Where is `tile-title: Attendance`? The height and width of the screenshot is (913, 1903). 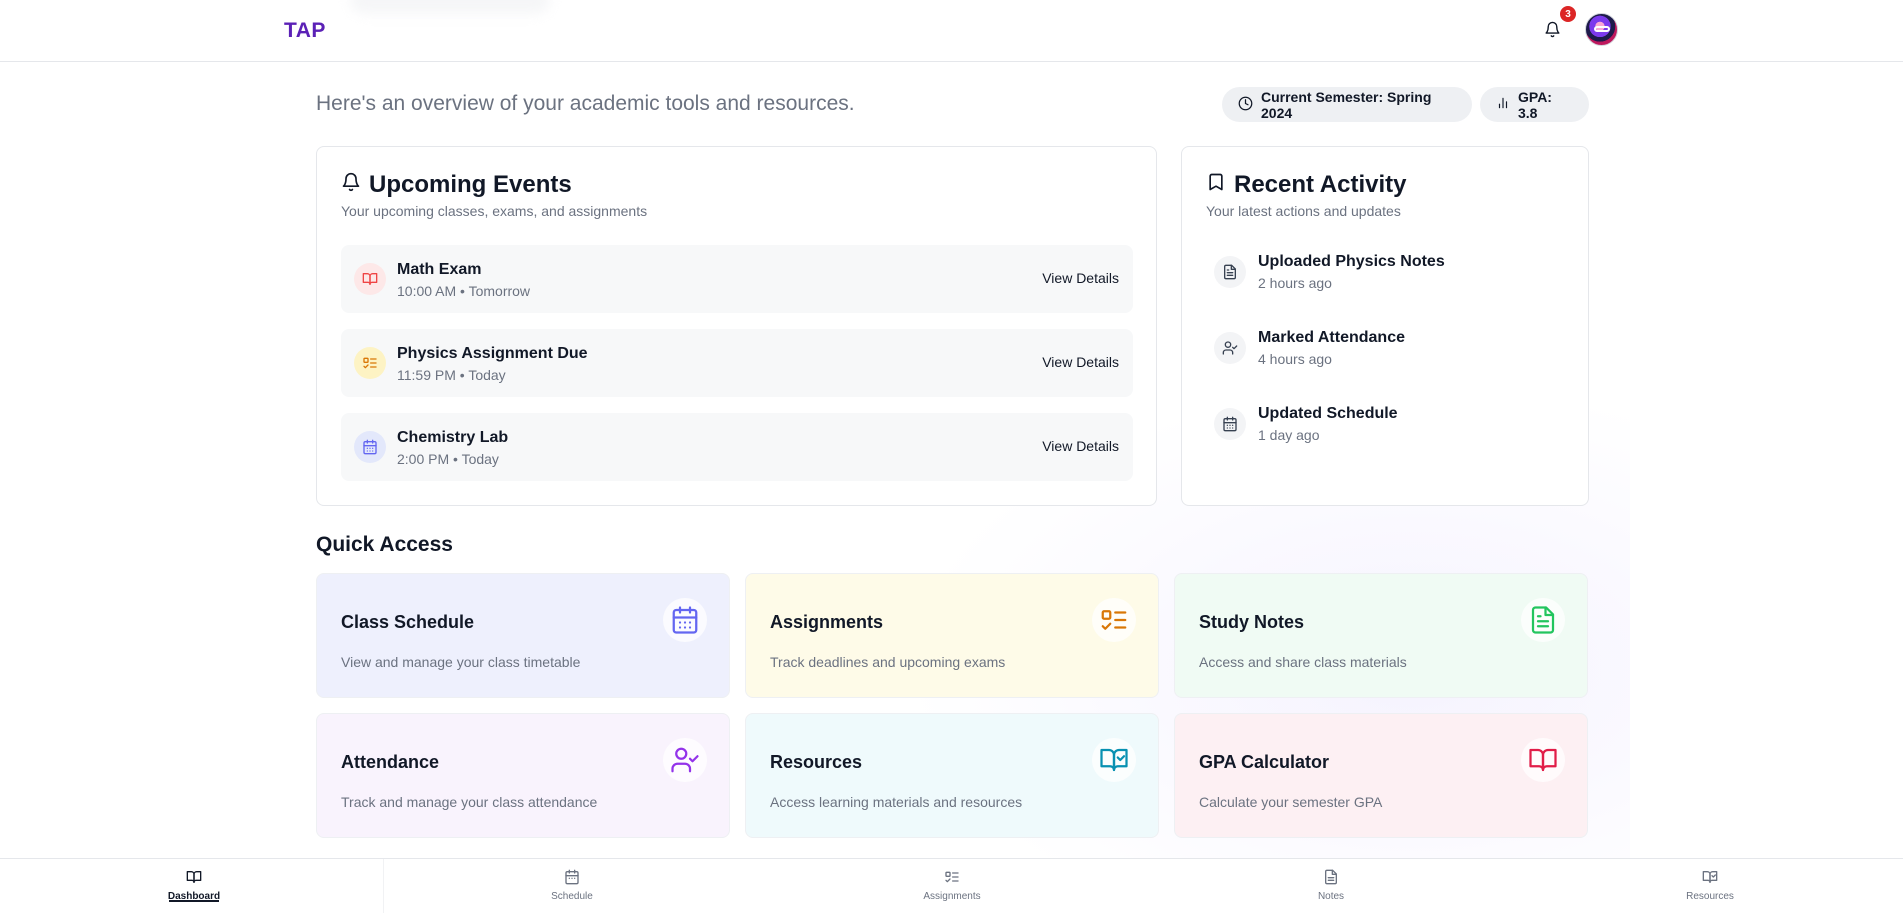
tile-title: Attendance is located at coordinates (390, 762).